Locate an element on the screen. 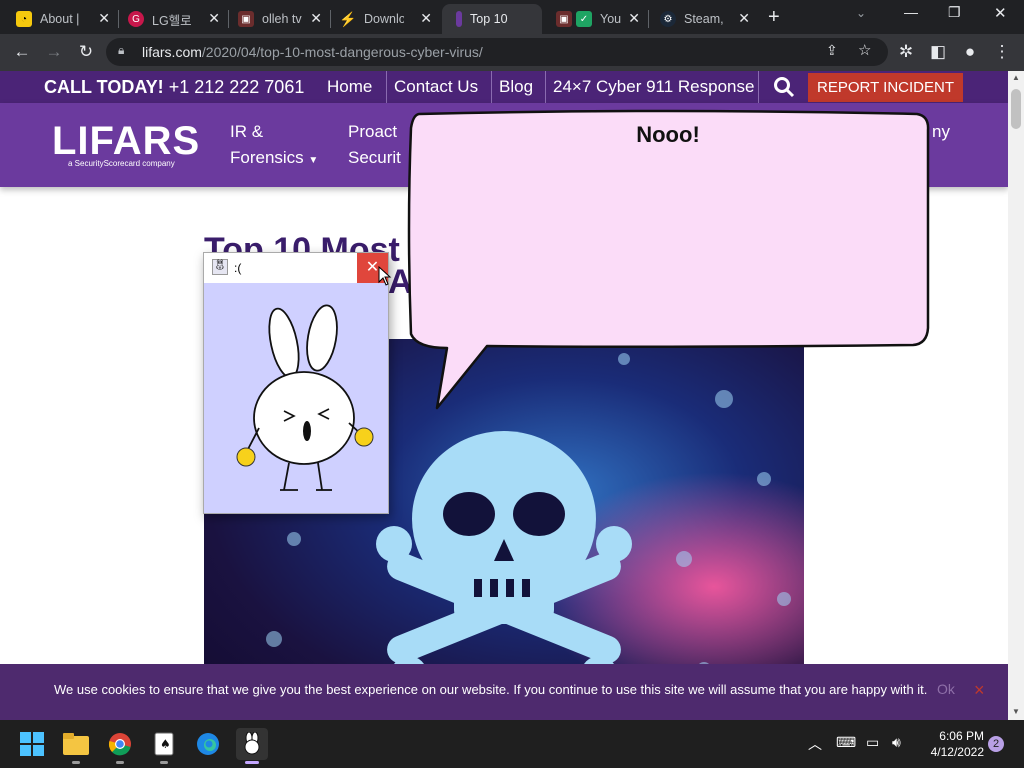 This screenshot has height=768, width=1024. tab-lg: G LG헬로 ✕ is located at coordinates (173, 19).